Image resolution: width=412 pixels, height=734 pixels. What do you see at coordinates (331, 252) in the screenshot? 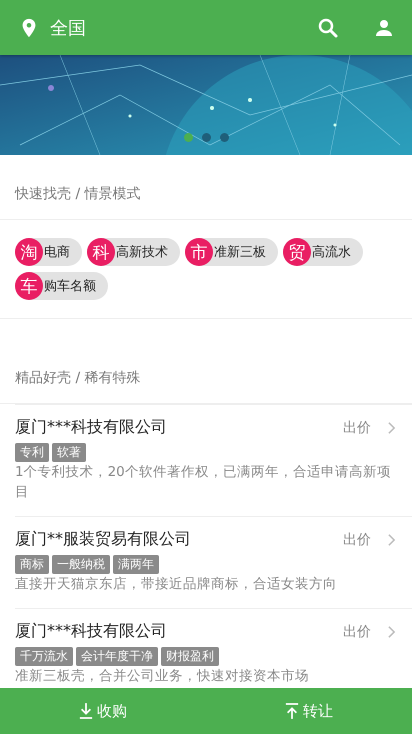
I see `category-label: 高流水` at bounding box center [331, 252].